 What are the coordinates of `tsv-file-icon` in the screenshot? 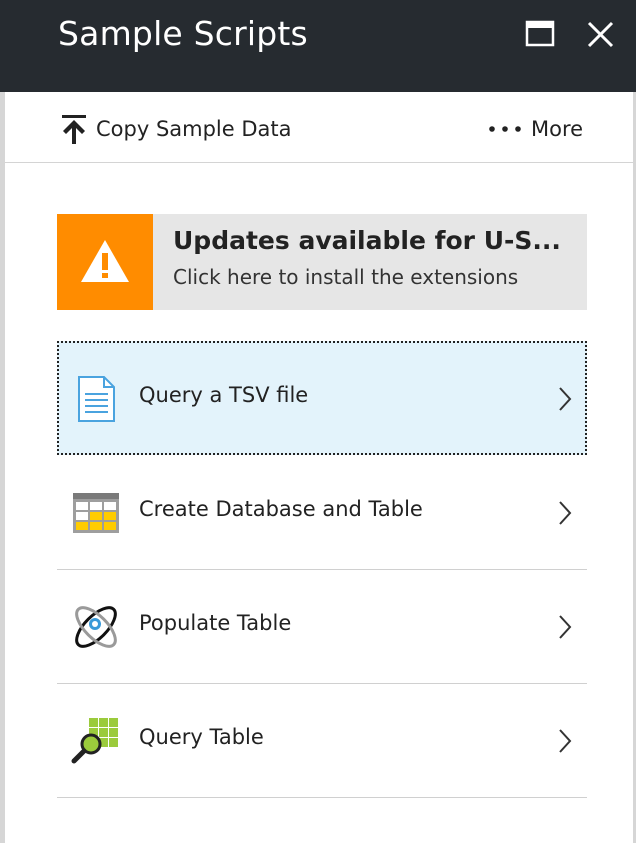 It's located at (96, 399).